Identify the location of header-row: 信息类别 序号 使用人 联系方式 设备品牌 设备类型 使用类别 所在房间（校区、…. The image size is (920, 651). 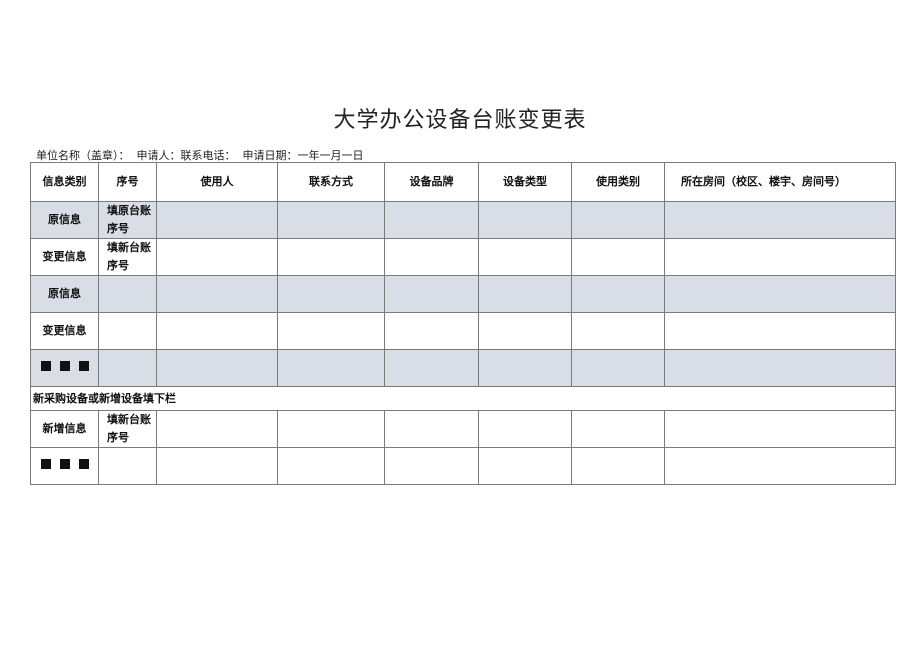
(463, 182).